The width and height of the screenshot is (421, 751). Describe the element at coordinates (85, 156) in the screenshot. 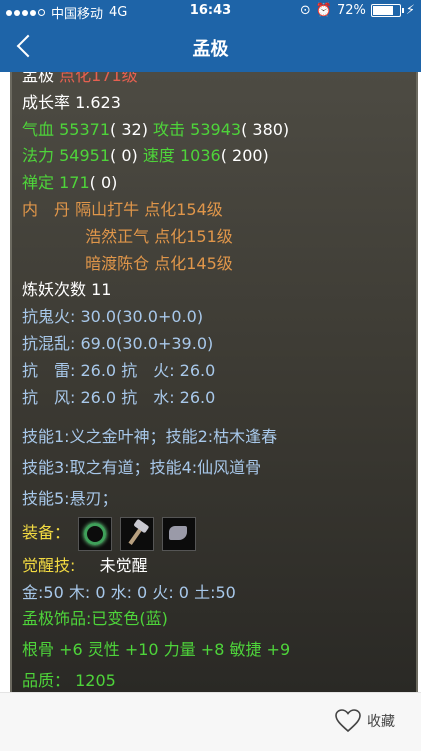

I see `mp-value: 54951` at that location.